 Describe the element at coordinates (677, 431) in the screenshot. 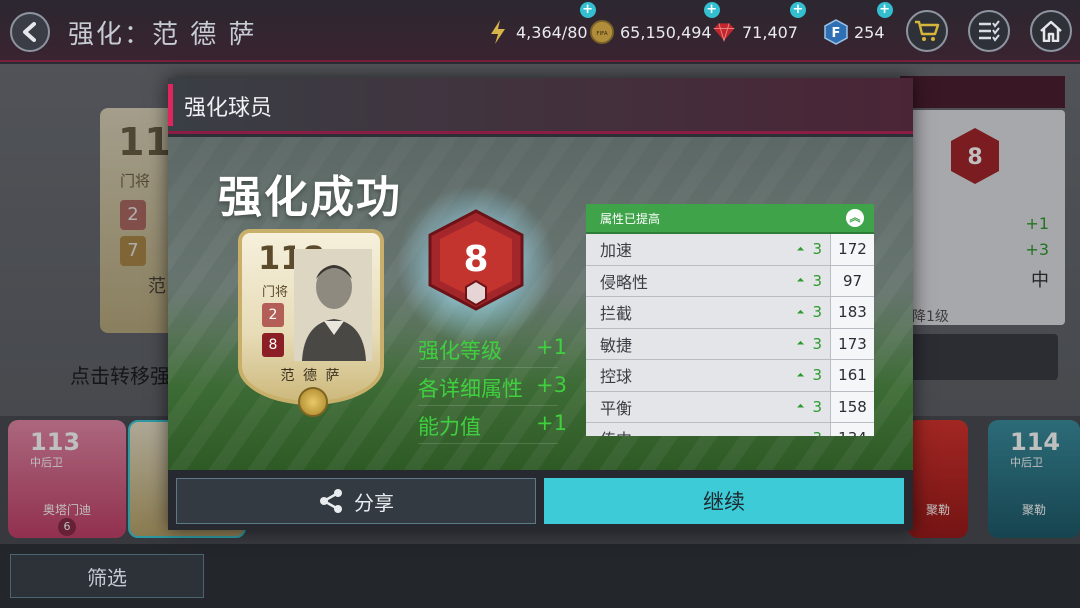

I see `stat-label: 传中` at that location.